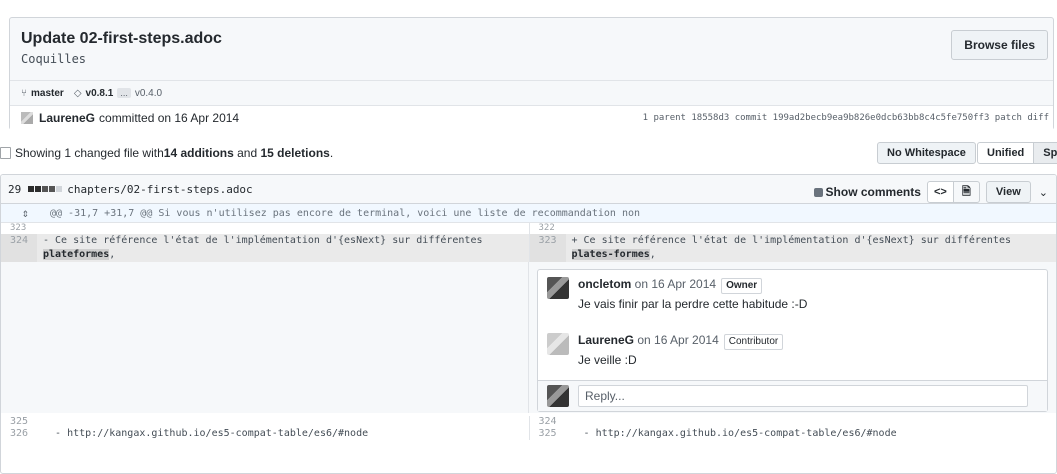 This screenshot has width=1057, height=474. Describe the element at coordinates (77, 93) in the screenshot. I see `tag-icon: ◇` at that location.